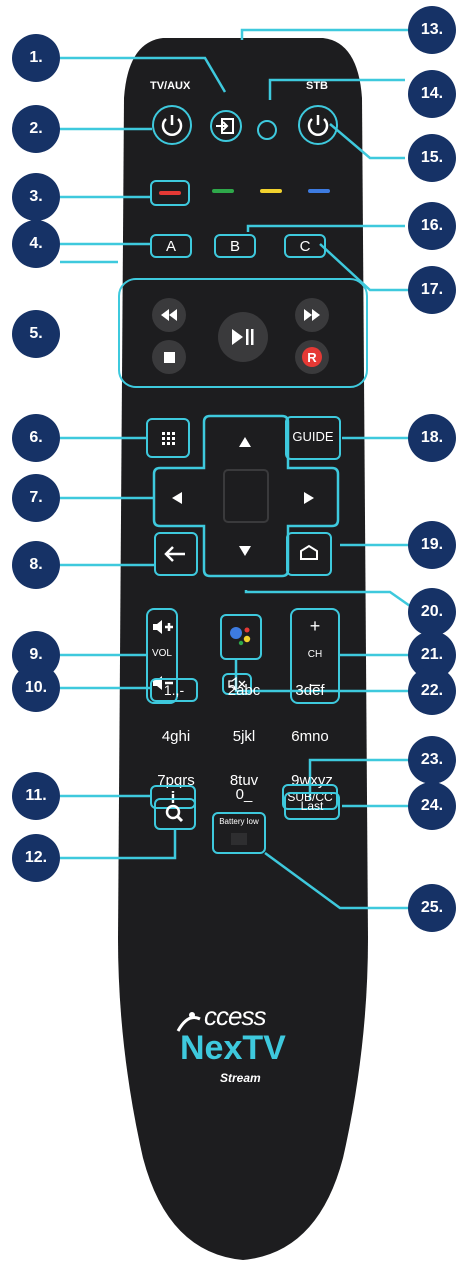 The width and height of the screenshot is (466, 1265). I want to click on last-label: Last, so click(312, 806).